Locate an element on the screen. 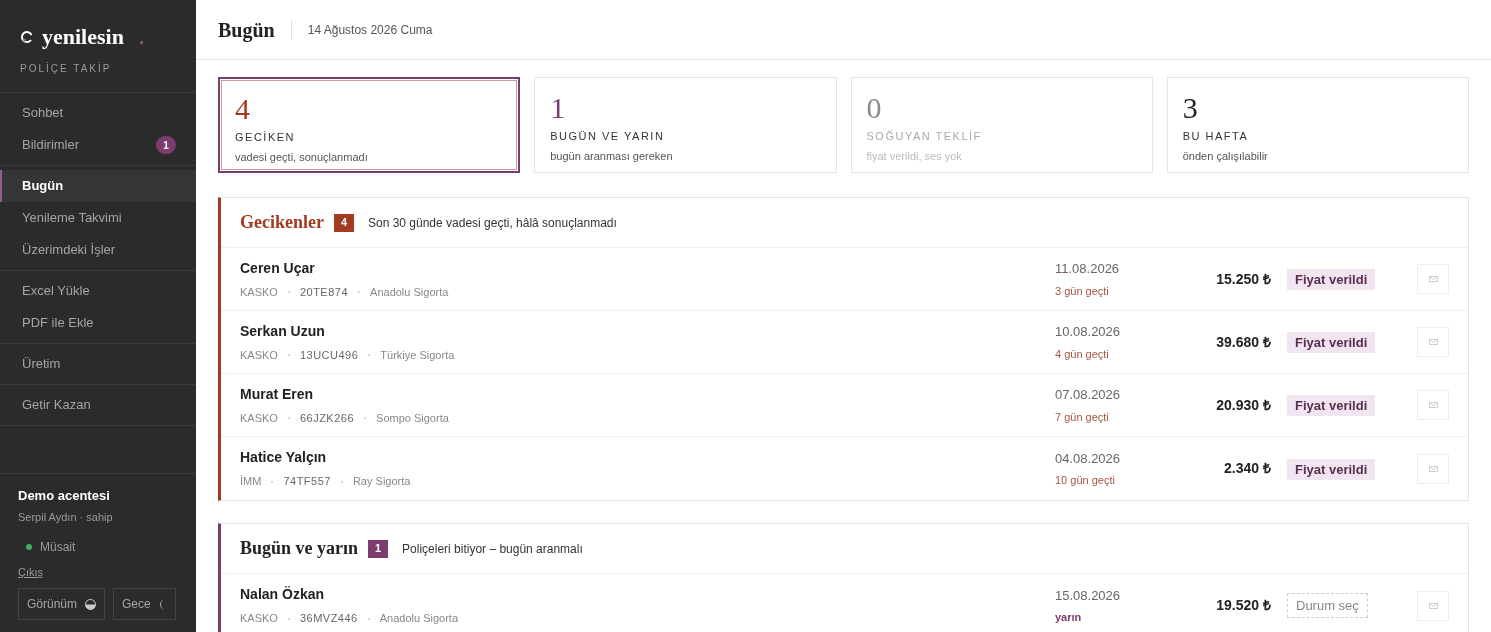  due-status: 7 gün geçti is located at coordinates (1082, 417).